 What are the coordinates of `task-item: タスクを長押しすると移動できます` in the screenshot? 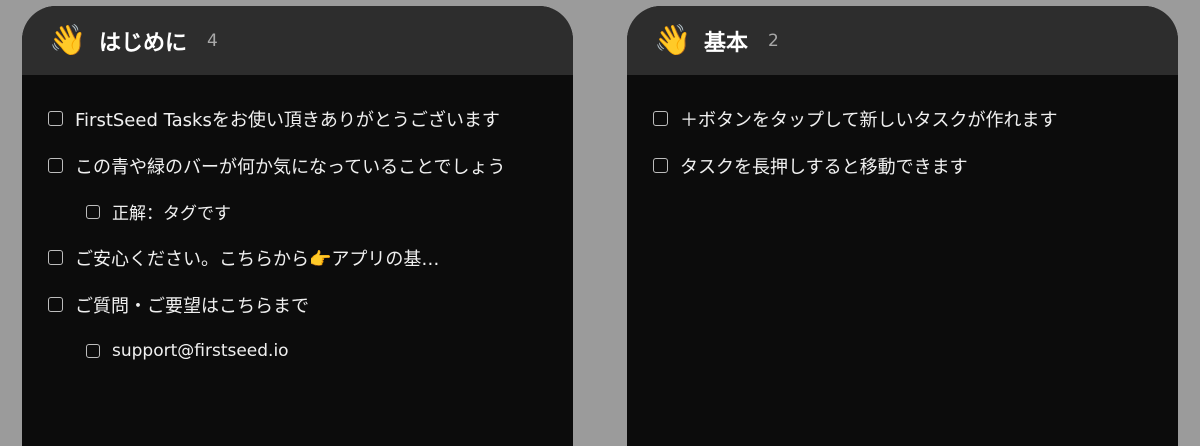 It's located at (902, 165).